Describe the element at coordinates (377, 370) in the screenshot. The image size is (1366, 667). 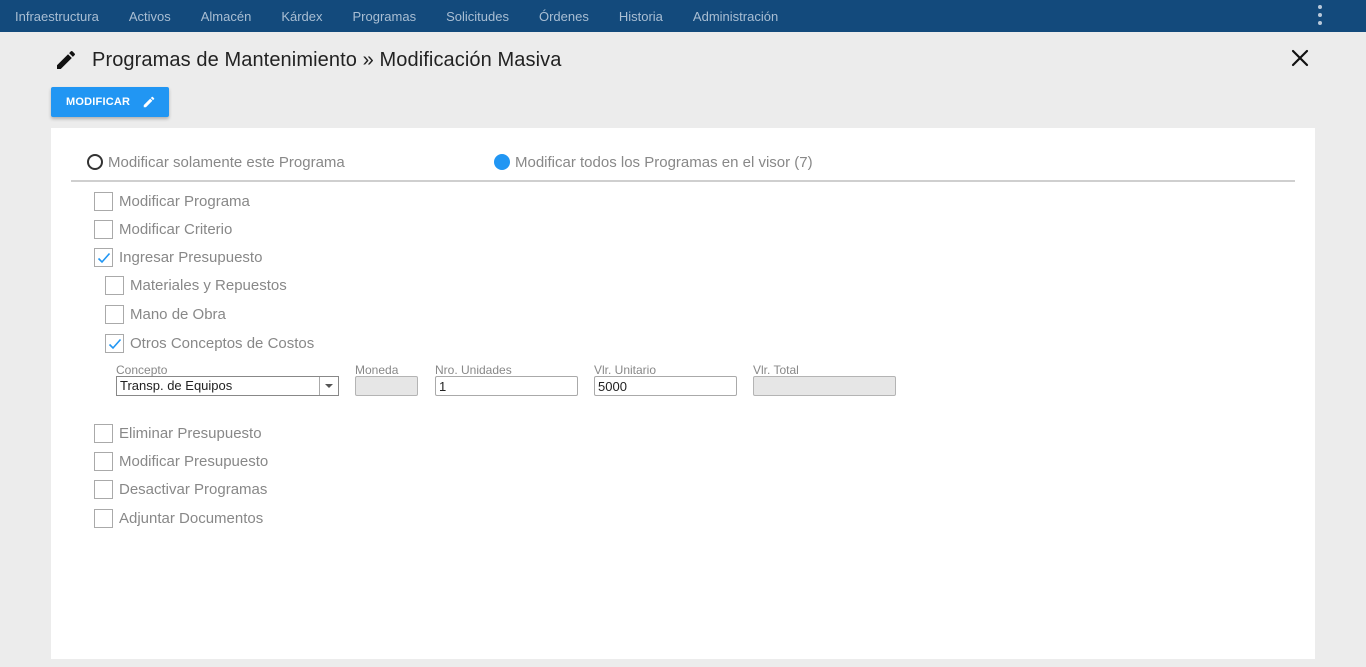
I see `moneda-label: Moneda` at that location.